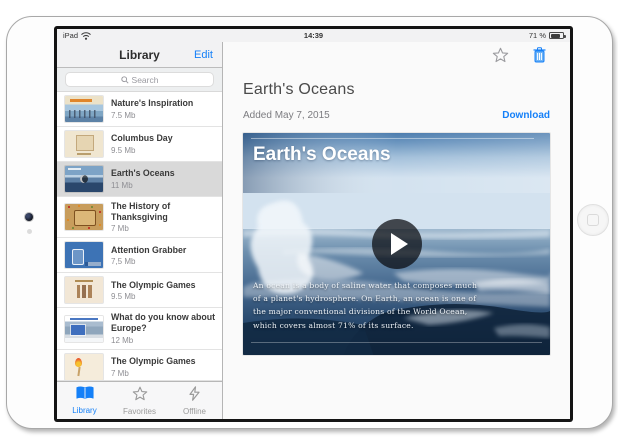 Image resolution: width=618 pixels, height=437 pixels. I want to click on tab-label: Offline, so click(194, 411).